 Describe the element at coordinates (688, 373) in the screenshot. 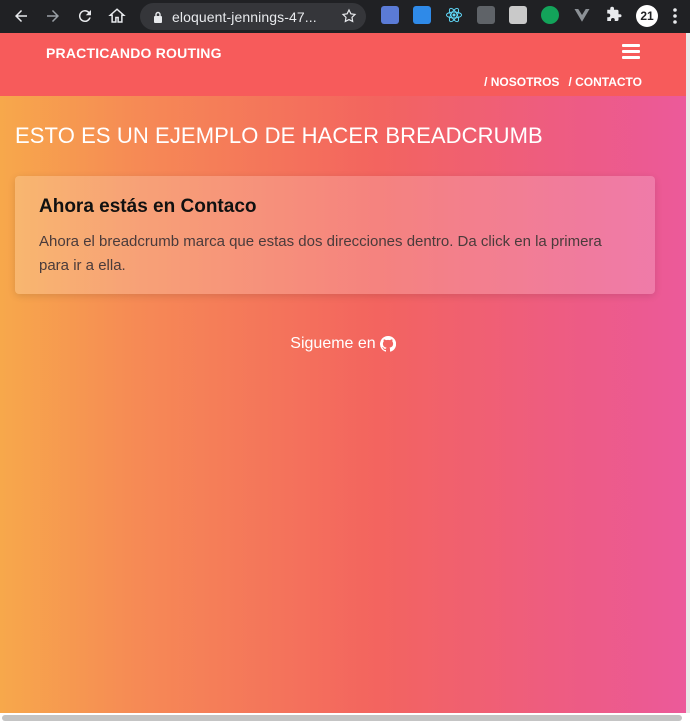

I see `vertical-scrollbar` at that location.